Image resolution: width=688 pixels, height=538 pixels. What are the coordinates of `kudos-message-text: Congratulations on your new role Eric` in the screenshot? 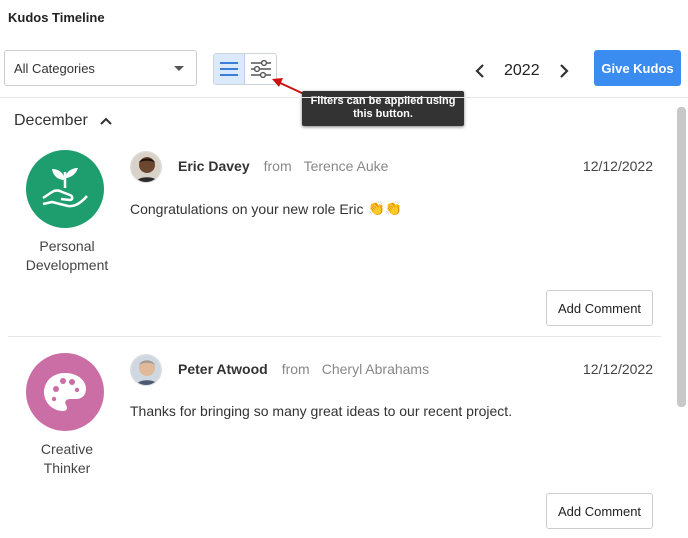 It's located at (247, 208).